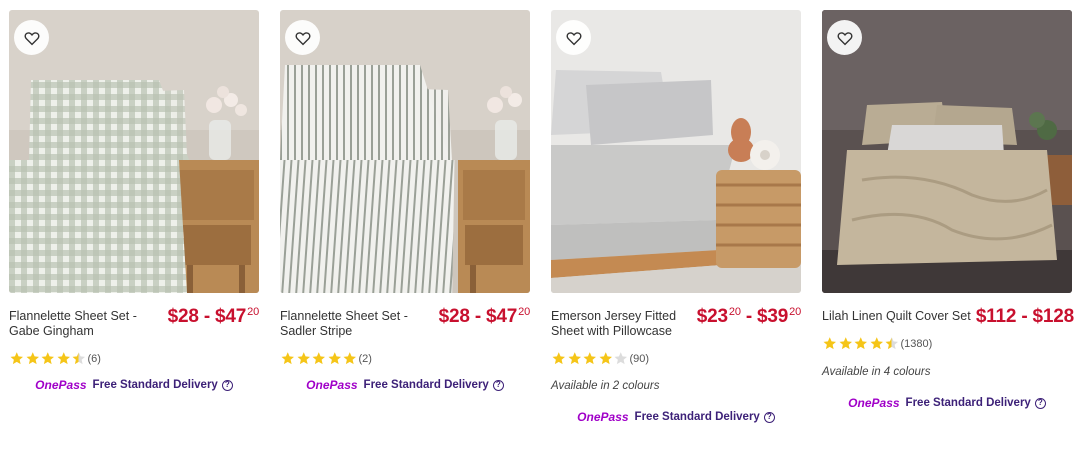 This screenshot has width=1080, height=454. I want to click on product-title: Lilah Linen Quilt Cover Set, so click(897, 316).